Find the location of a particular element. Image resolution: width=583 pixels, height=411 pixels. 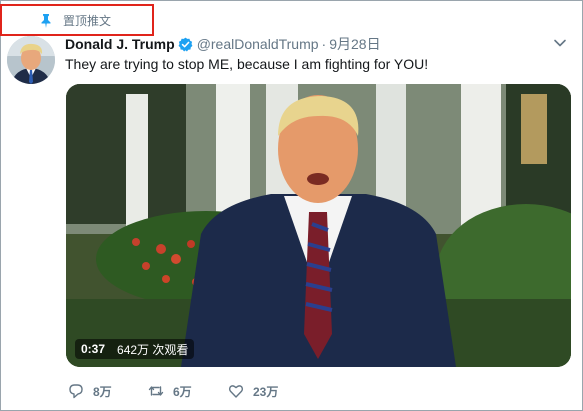

reply-button: 8万 is located at coordinates (90, 391).